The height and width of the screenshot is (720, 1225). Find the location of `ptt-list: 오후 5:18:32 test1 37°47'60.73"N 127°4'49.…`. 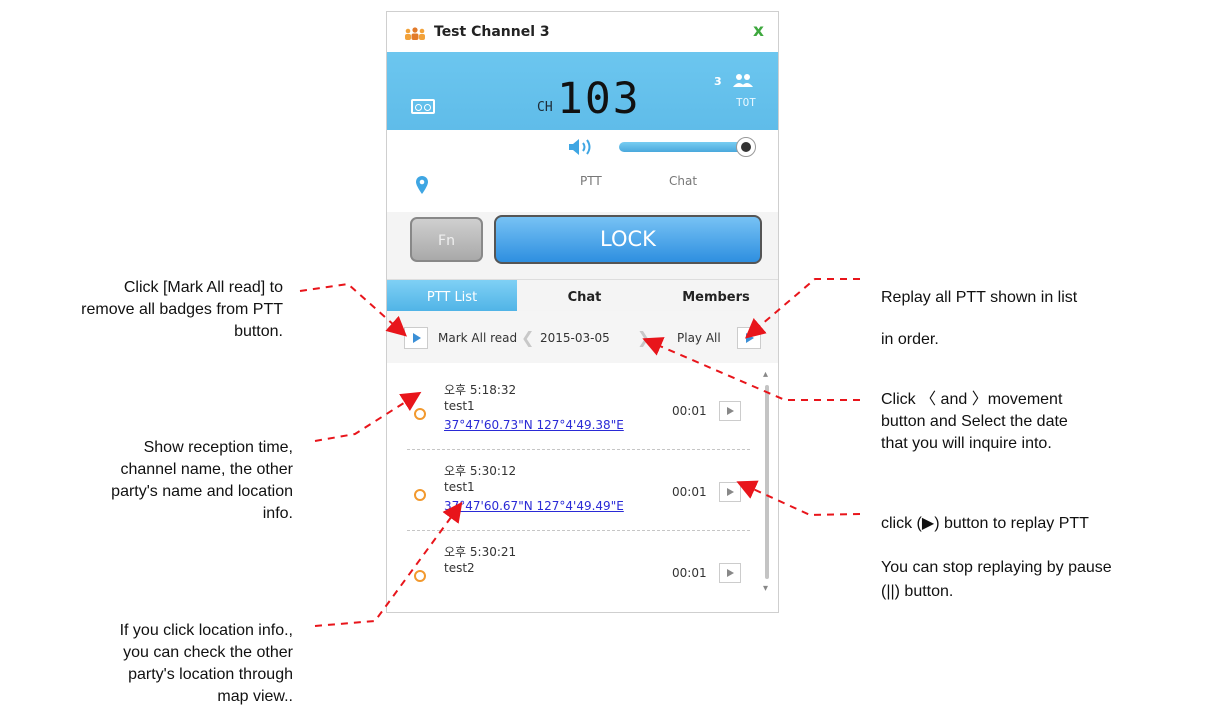

ptt-list: 오후 5:18:32 test1 37°47'60.73"N 127°4'49.… is located at coordinates (582, 483).